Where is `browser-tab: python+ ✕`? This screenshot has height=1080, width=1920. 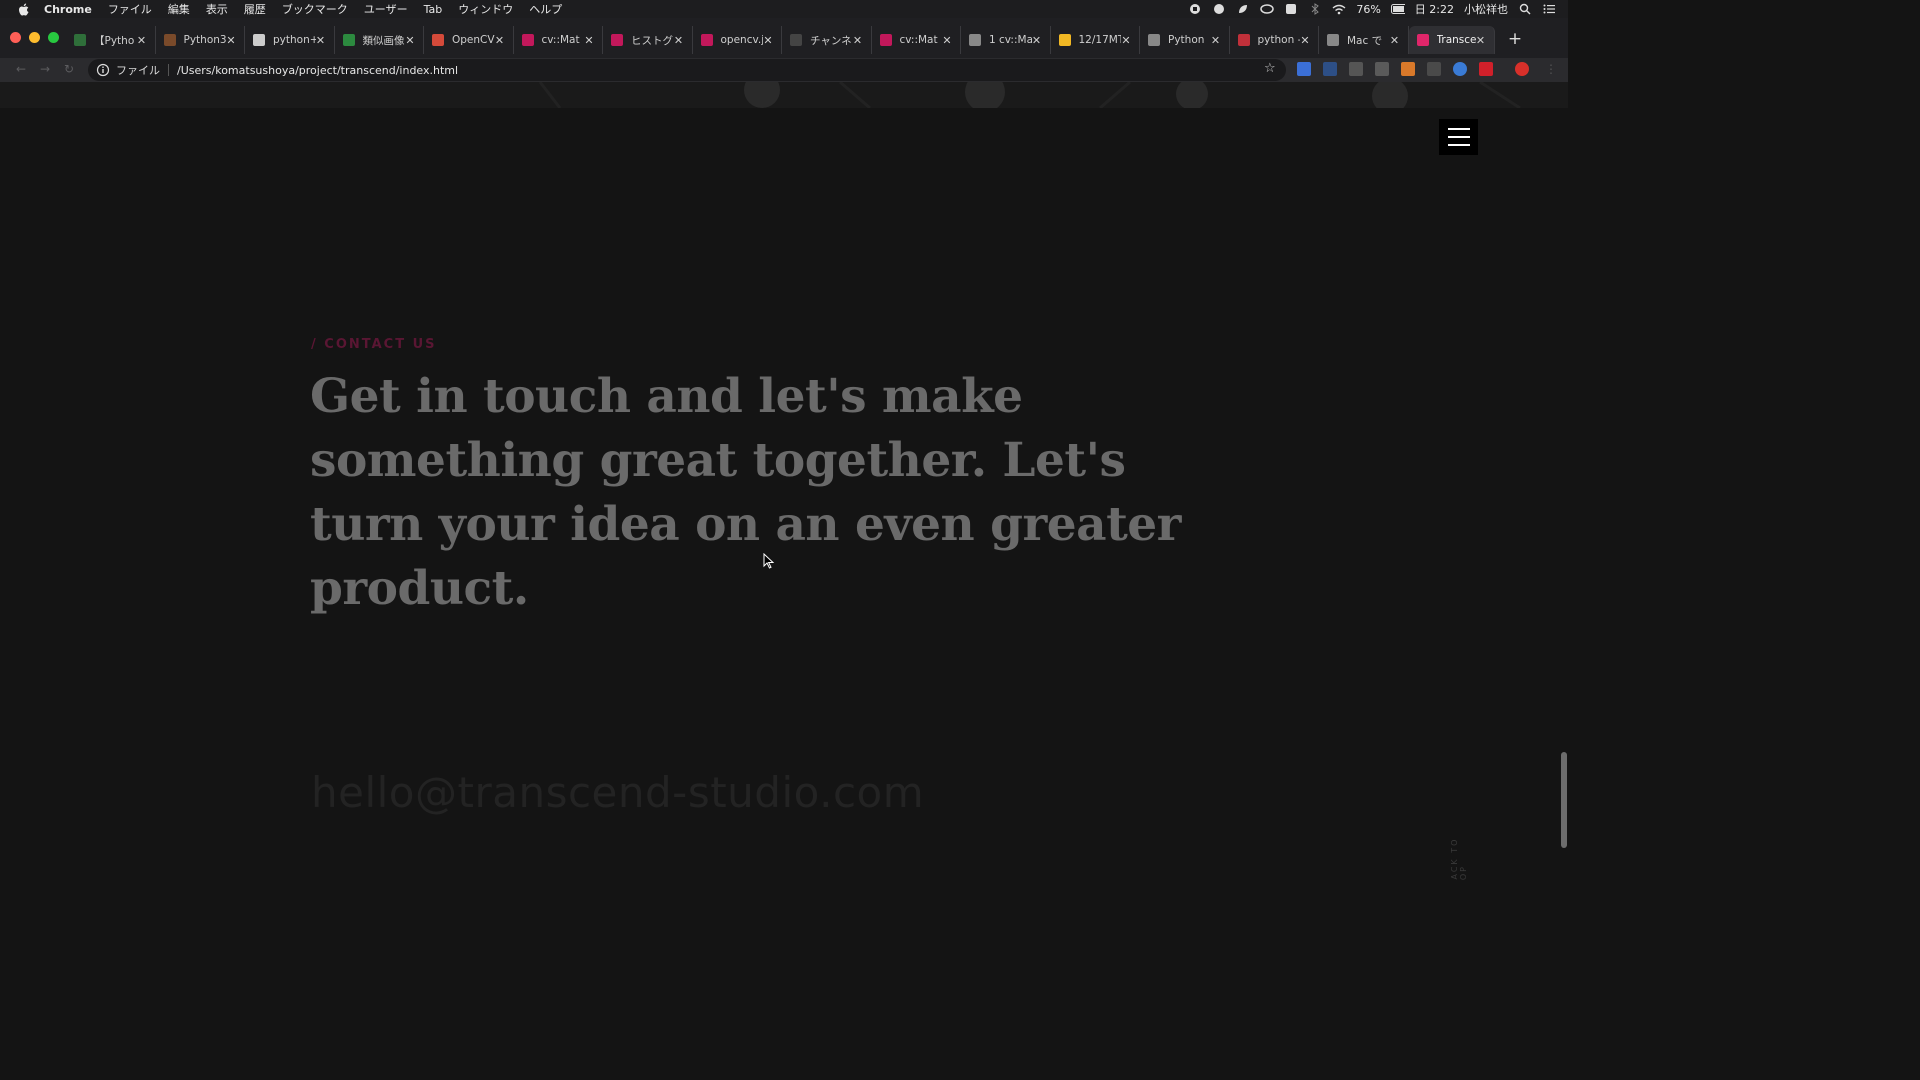
browser-tab: python+ ✕ is located at coordinates (290, 40).